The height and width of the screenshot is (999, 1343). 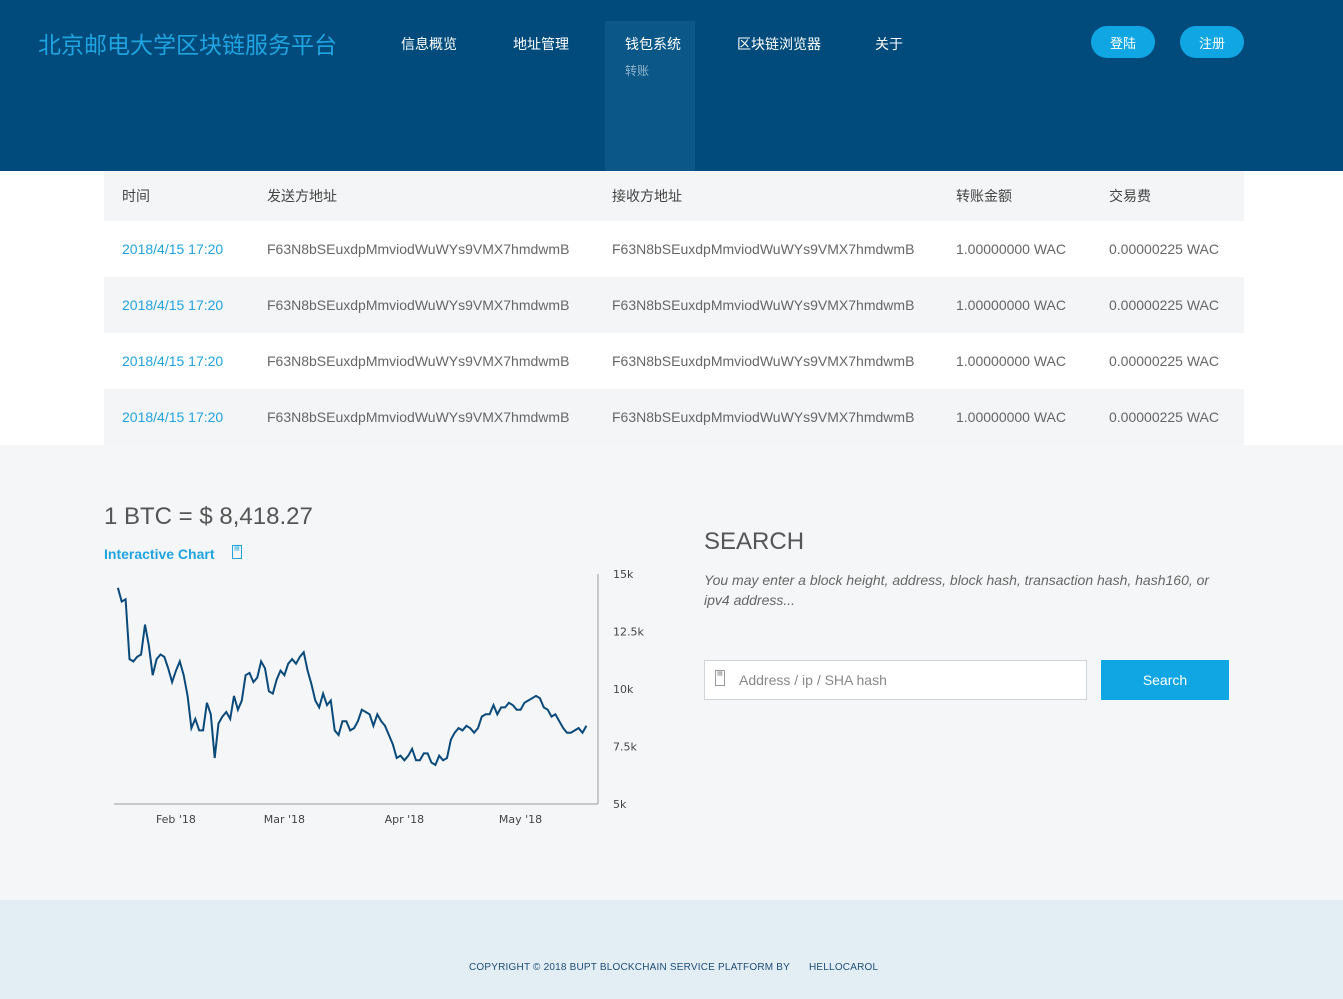 I want to click on chart-y-tick-label: 5k, so click(x=620, y=804).